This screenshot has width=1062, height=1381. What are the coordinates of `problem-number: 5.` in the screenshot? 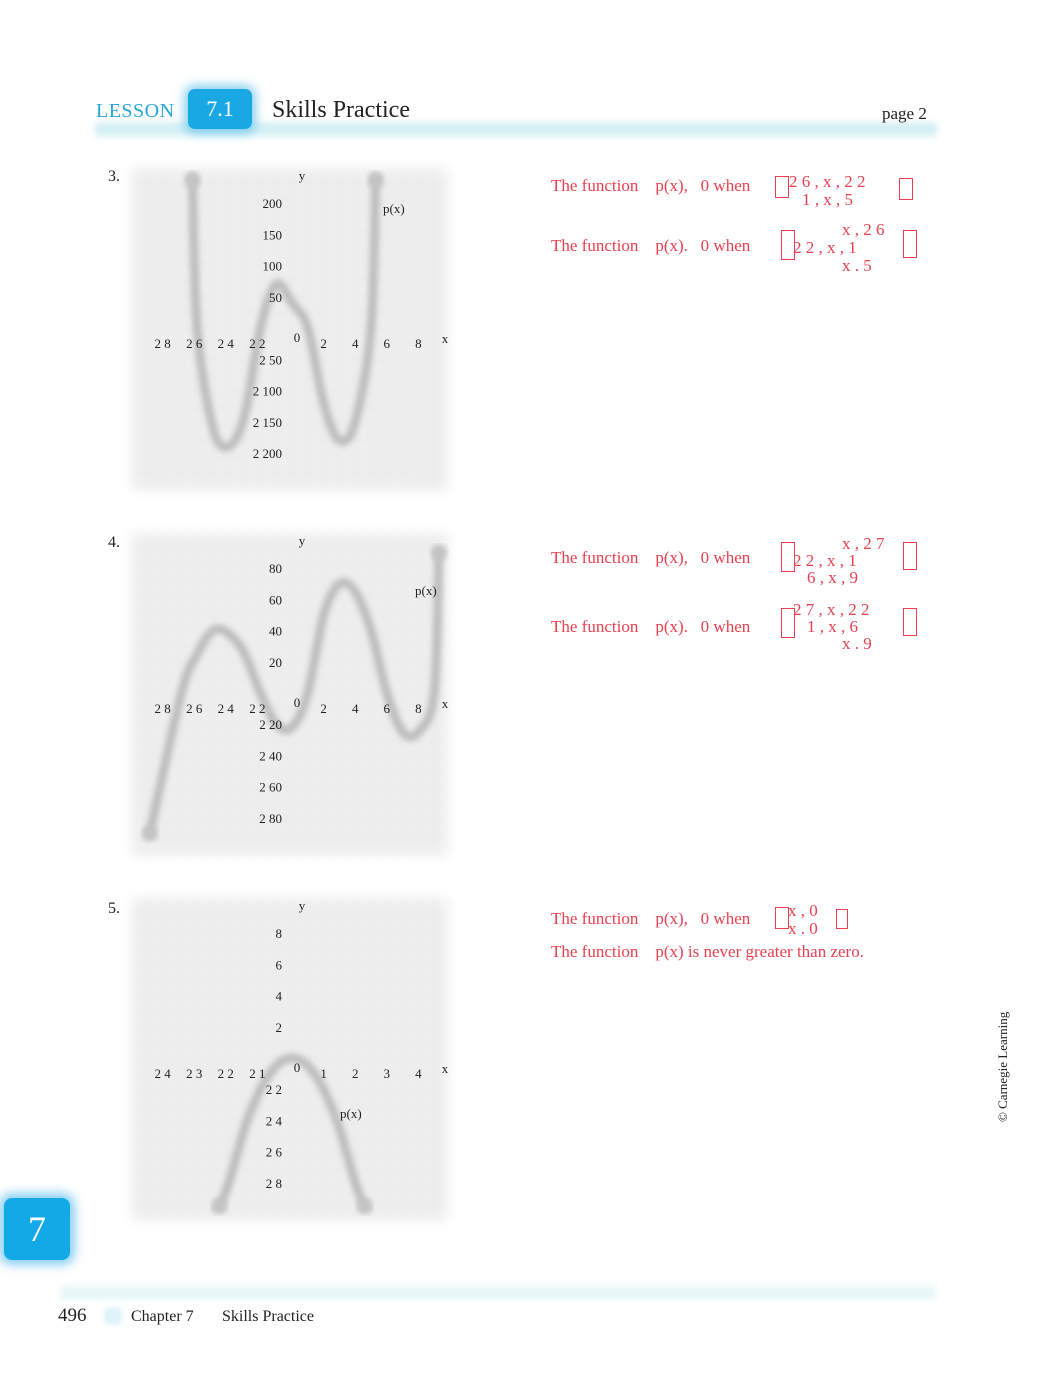 It's located at (114, 908).